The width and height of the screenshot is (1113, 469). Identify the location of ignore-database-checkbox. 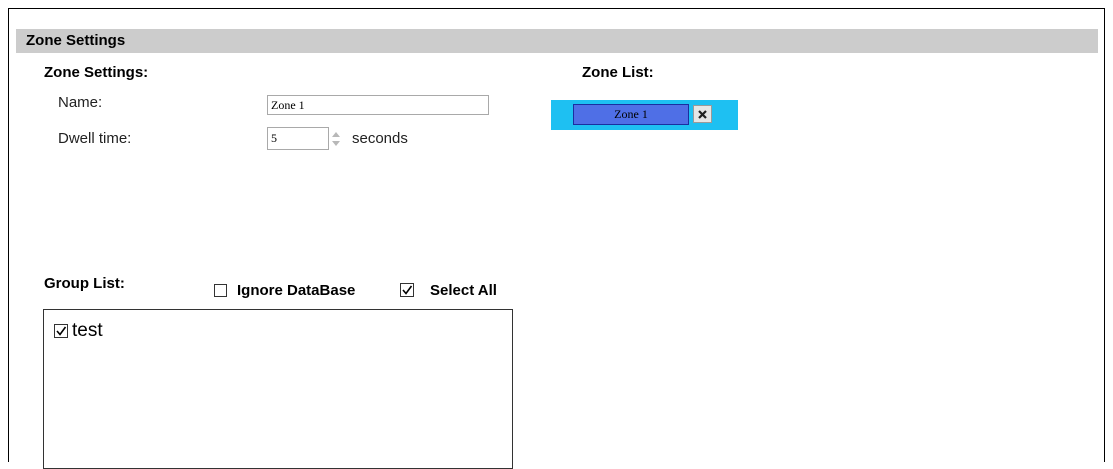
(220, 290).